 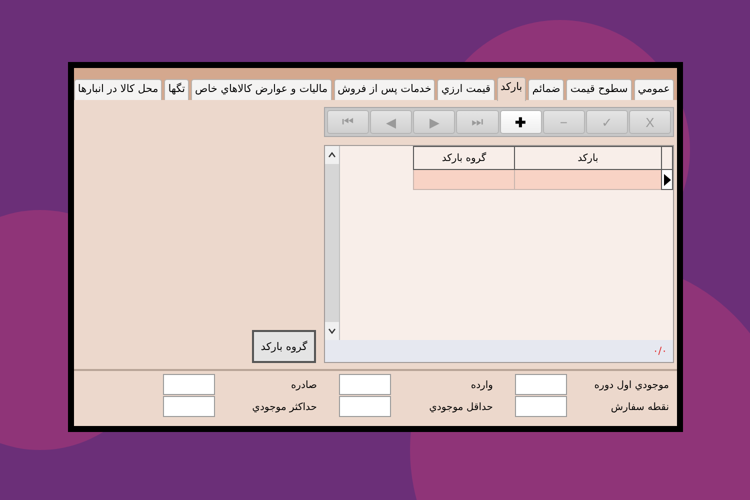 I want to click on toolbar-button: ✚, so click(x=521, y=122).